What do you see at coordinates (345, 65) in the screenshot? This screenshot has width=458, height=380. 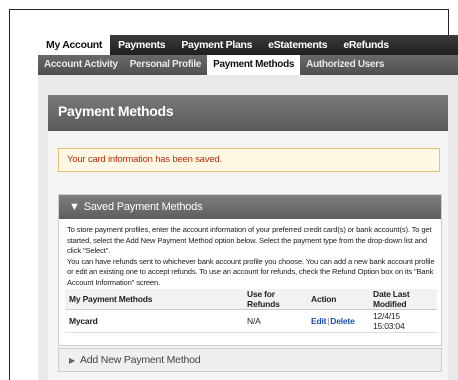 I see `tab-authorized-users: Authorized Users` at bounding box center [345, 65].